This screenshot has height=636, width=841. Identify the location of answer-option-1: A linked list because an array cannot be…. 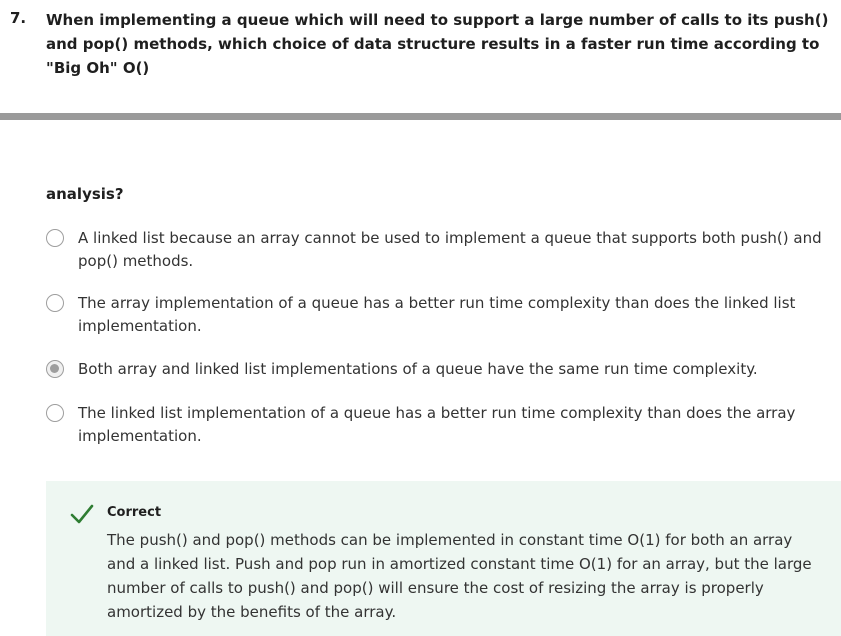
(436, 250).